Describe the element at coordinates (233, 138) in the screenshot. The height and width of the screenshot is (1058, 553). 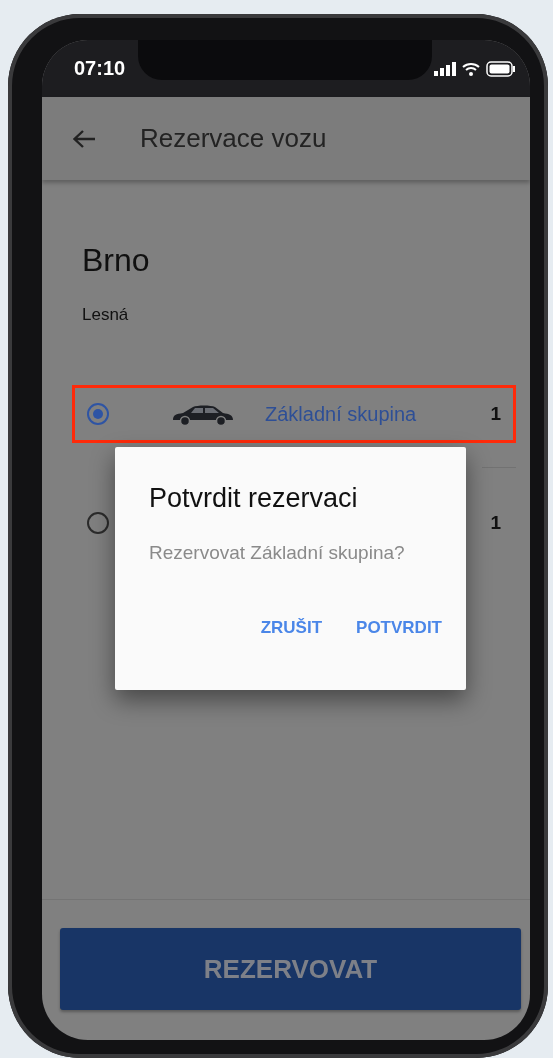
I see `screen-title: Rezervace vozu` at that location.